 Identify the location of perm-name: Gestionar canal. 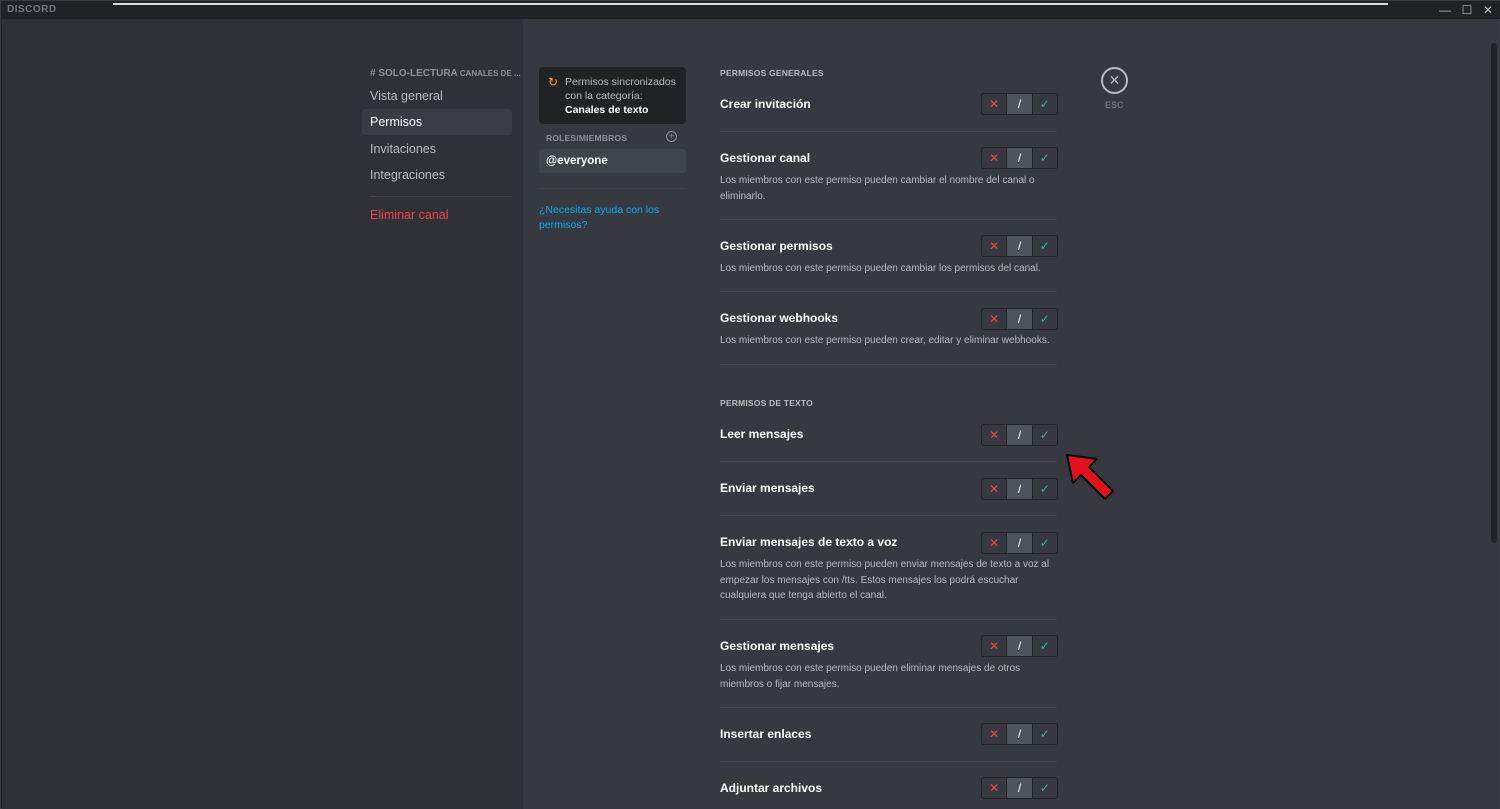
(765, 158).